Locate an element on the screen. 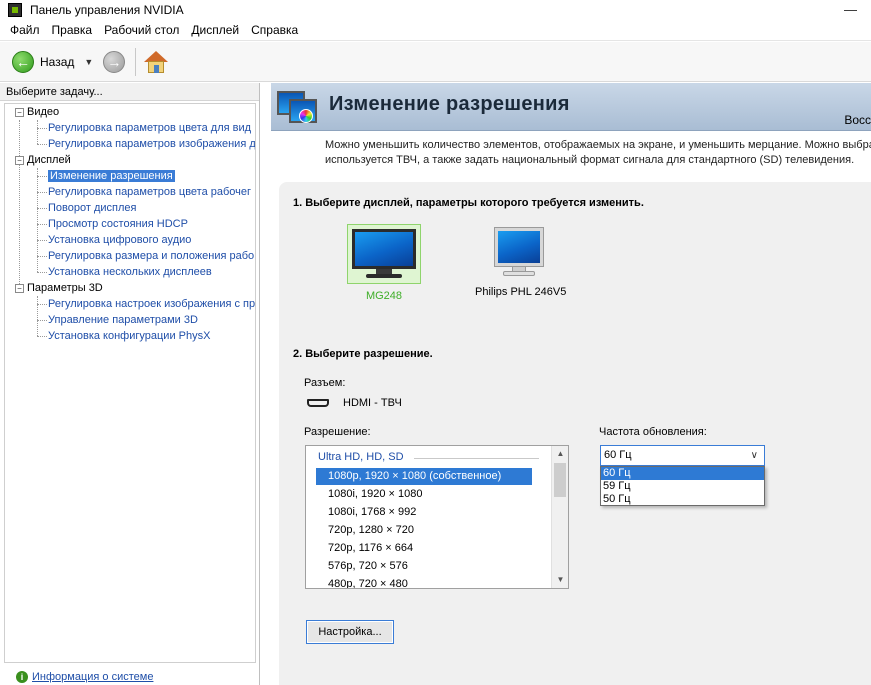  tree-item-digital-audio: Установка цифрового аудио is located at coordinates (130, 240).